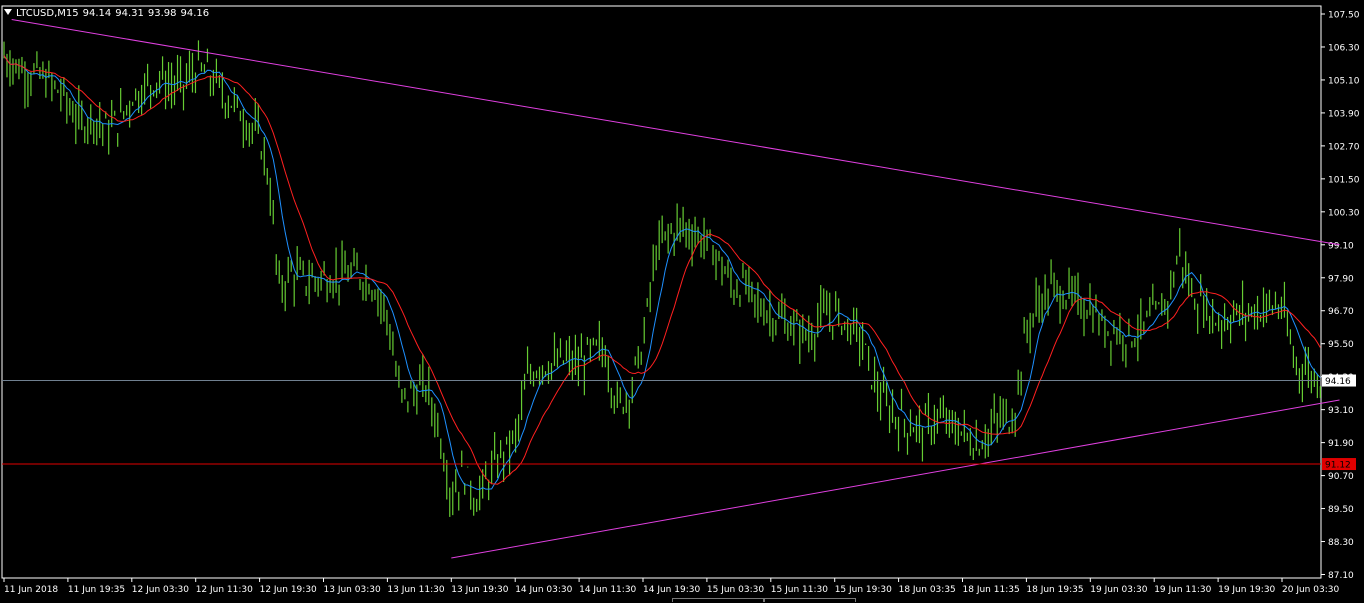  Describe the element at coordinates (1341, 279) in the screenshot. I see `y-tick-label: 97.90` at that location.